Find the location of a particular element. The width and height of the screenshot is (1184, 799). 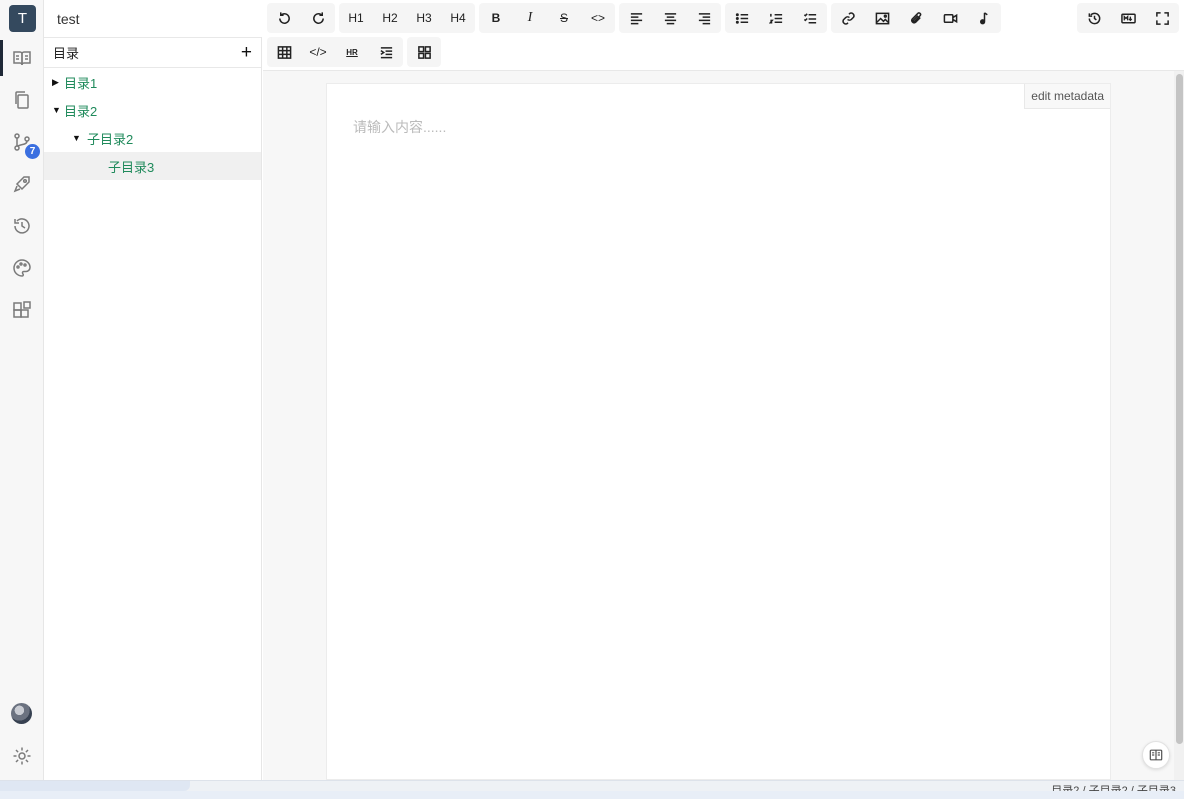

block-group: </> HR is located at coordinates (335, 52).